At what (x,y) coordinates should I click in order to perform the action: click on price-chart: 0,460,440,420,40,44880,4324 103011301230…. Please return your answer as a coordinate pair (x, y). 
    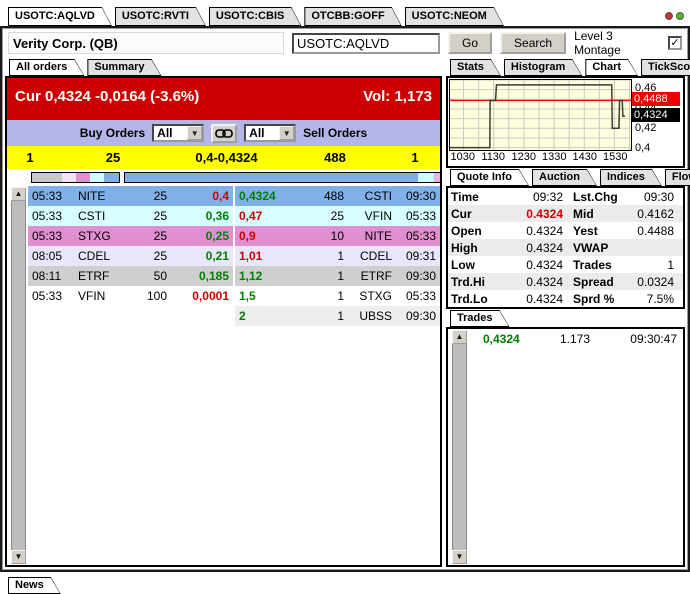
    Looking at the image, I should click on (565, 122).